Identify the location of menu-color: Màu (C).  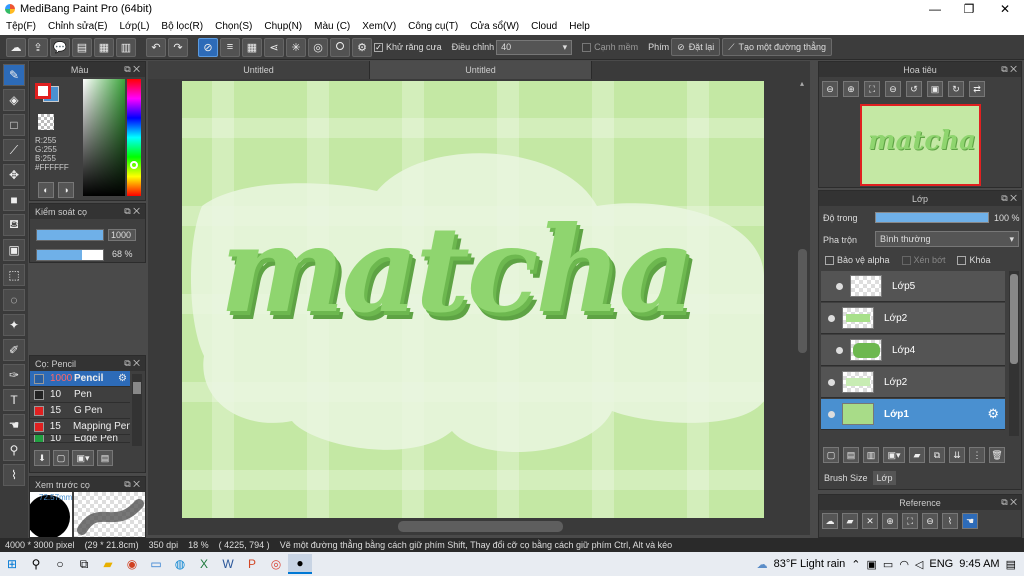
(332, 26).